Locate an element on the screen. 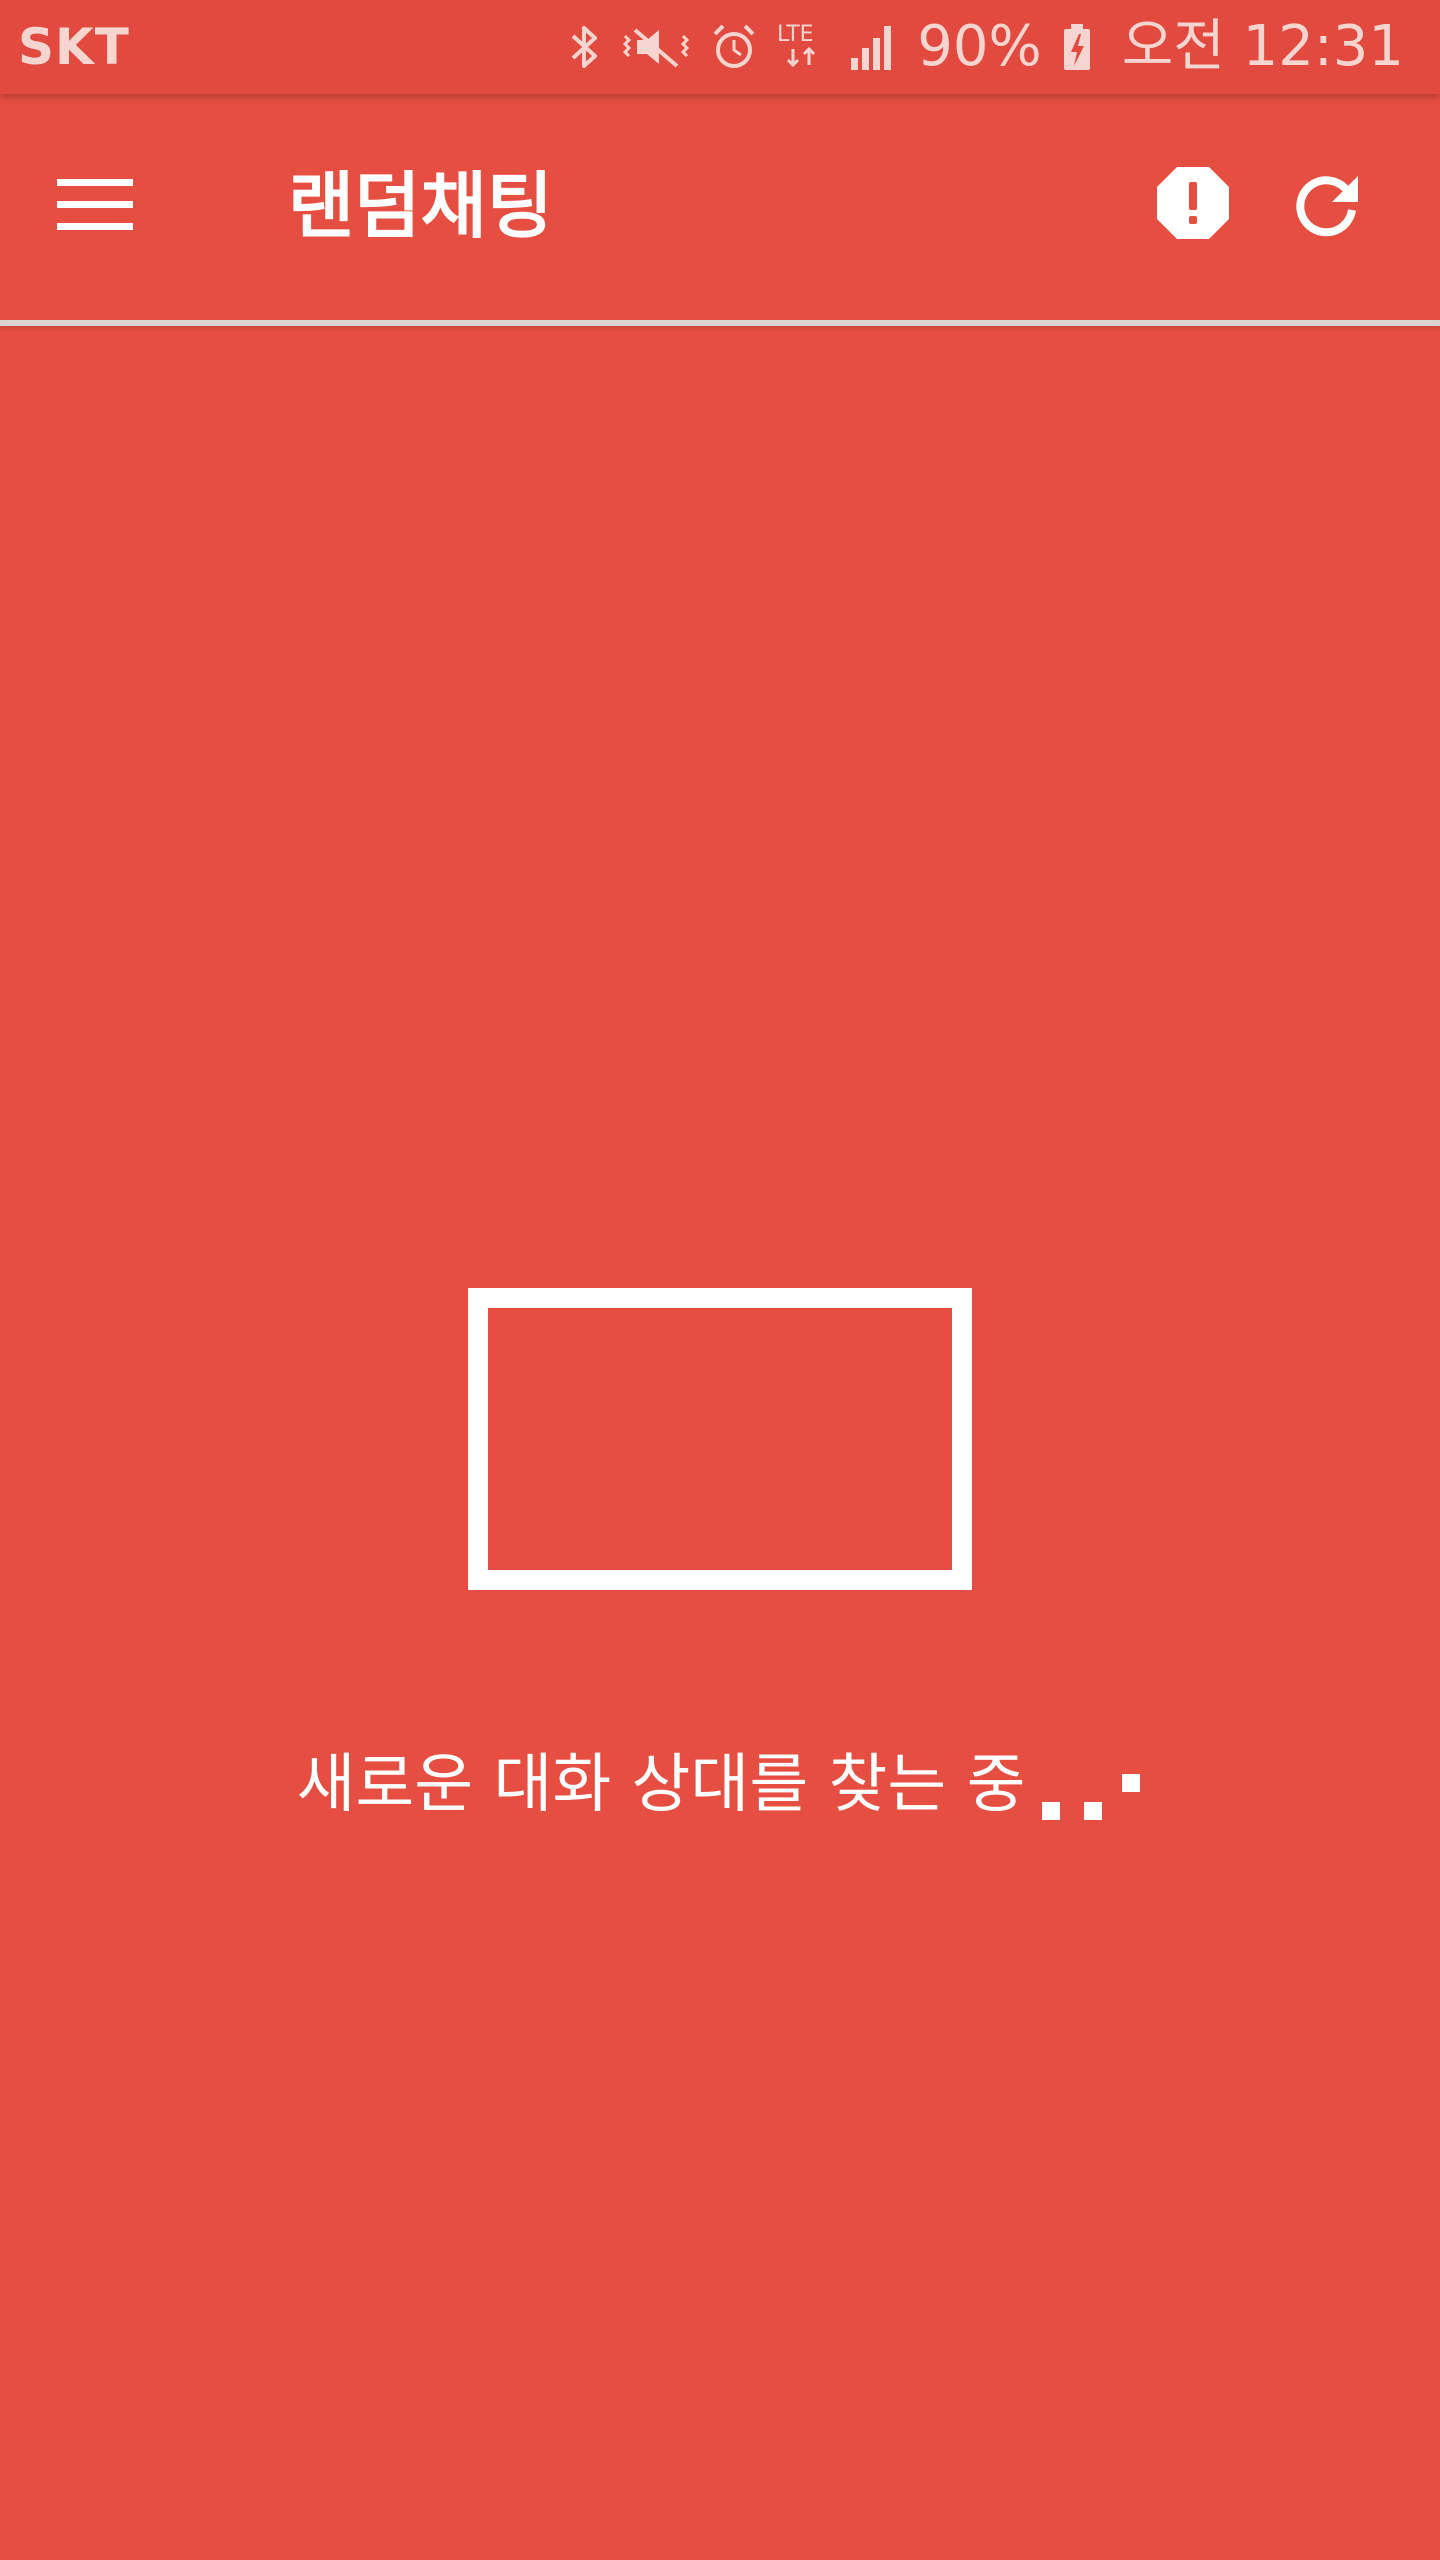  report-alert-icon is located at coordinates (1193, 205).